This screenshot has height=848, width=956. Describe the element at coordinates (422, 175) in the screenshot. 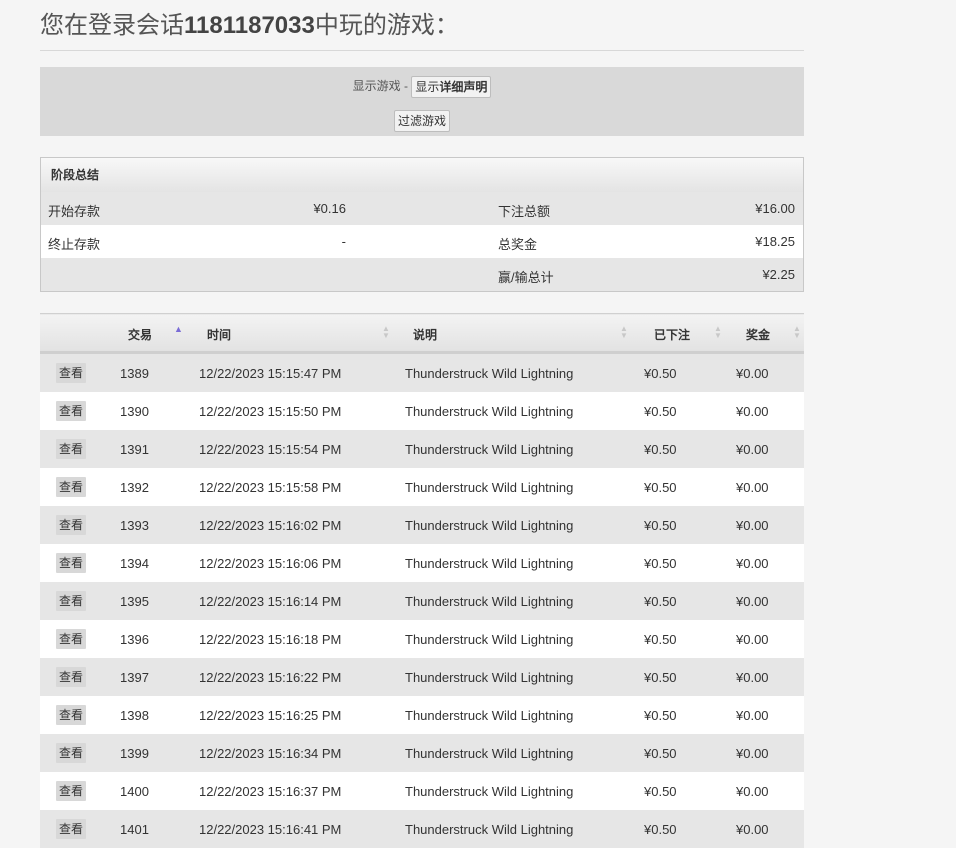

I see `summary-title: 阶段总结` at that location.